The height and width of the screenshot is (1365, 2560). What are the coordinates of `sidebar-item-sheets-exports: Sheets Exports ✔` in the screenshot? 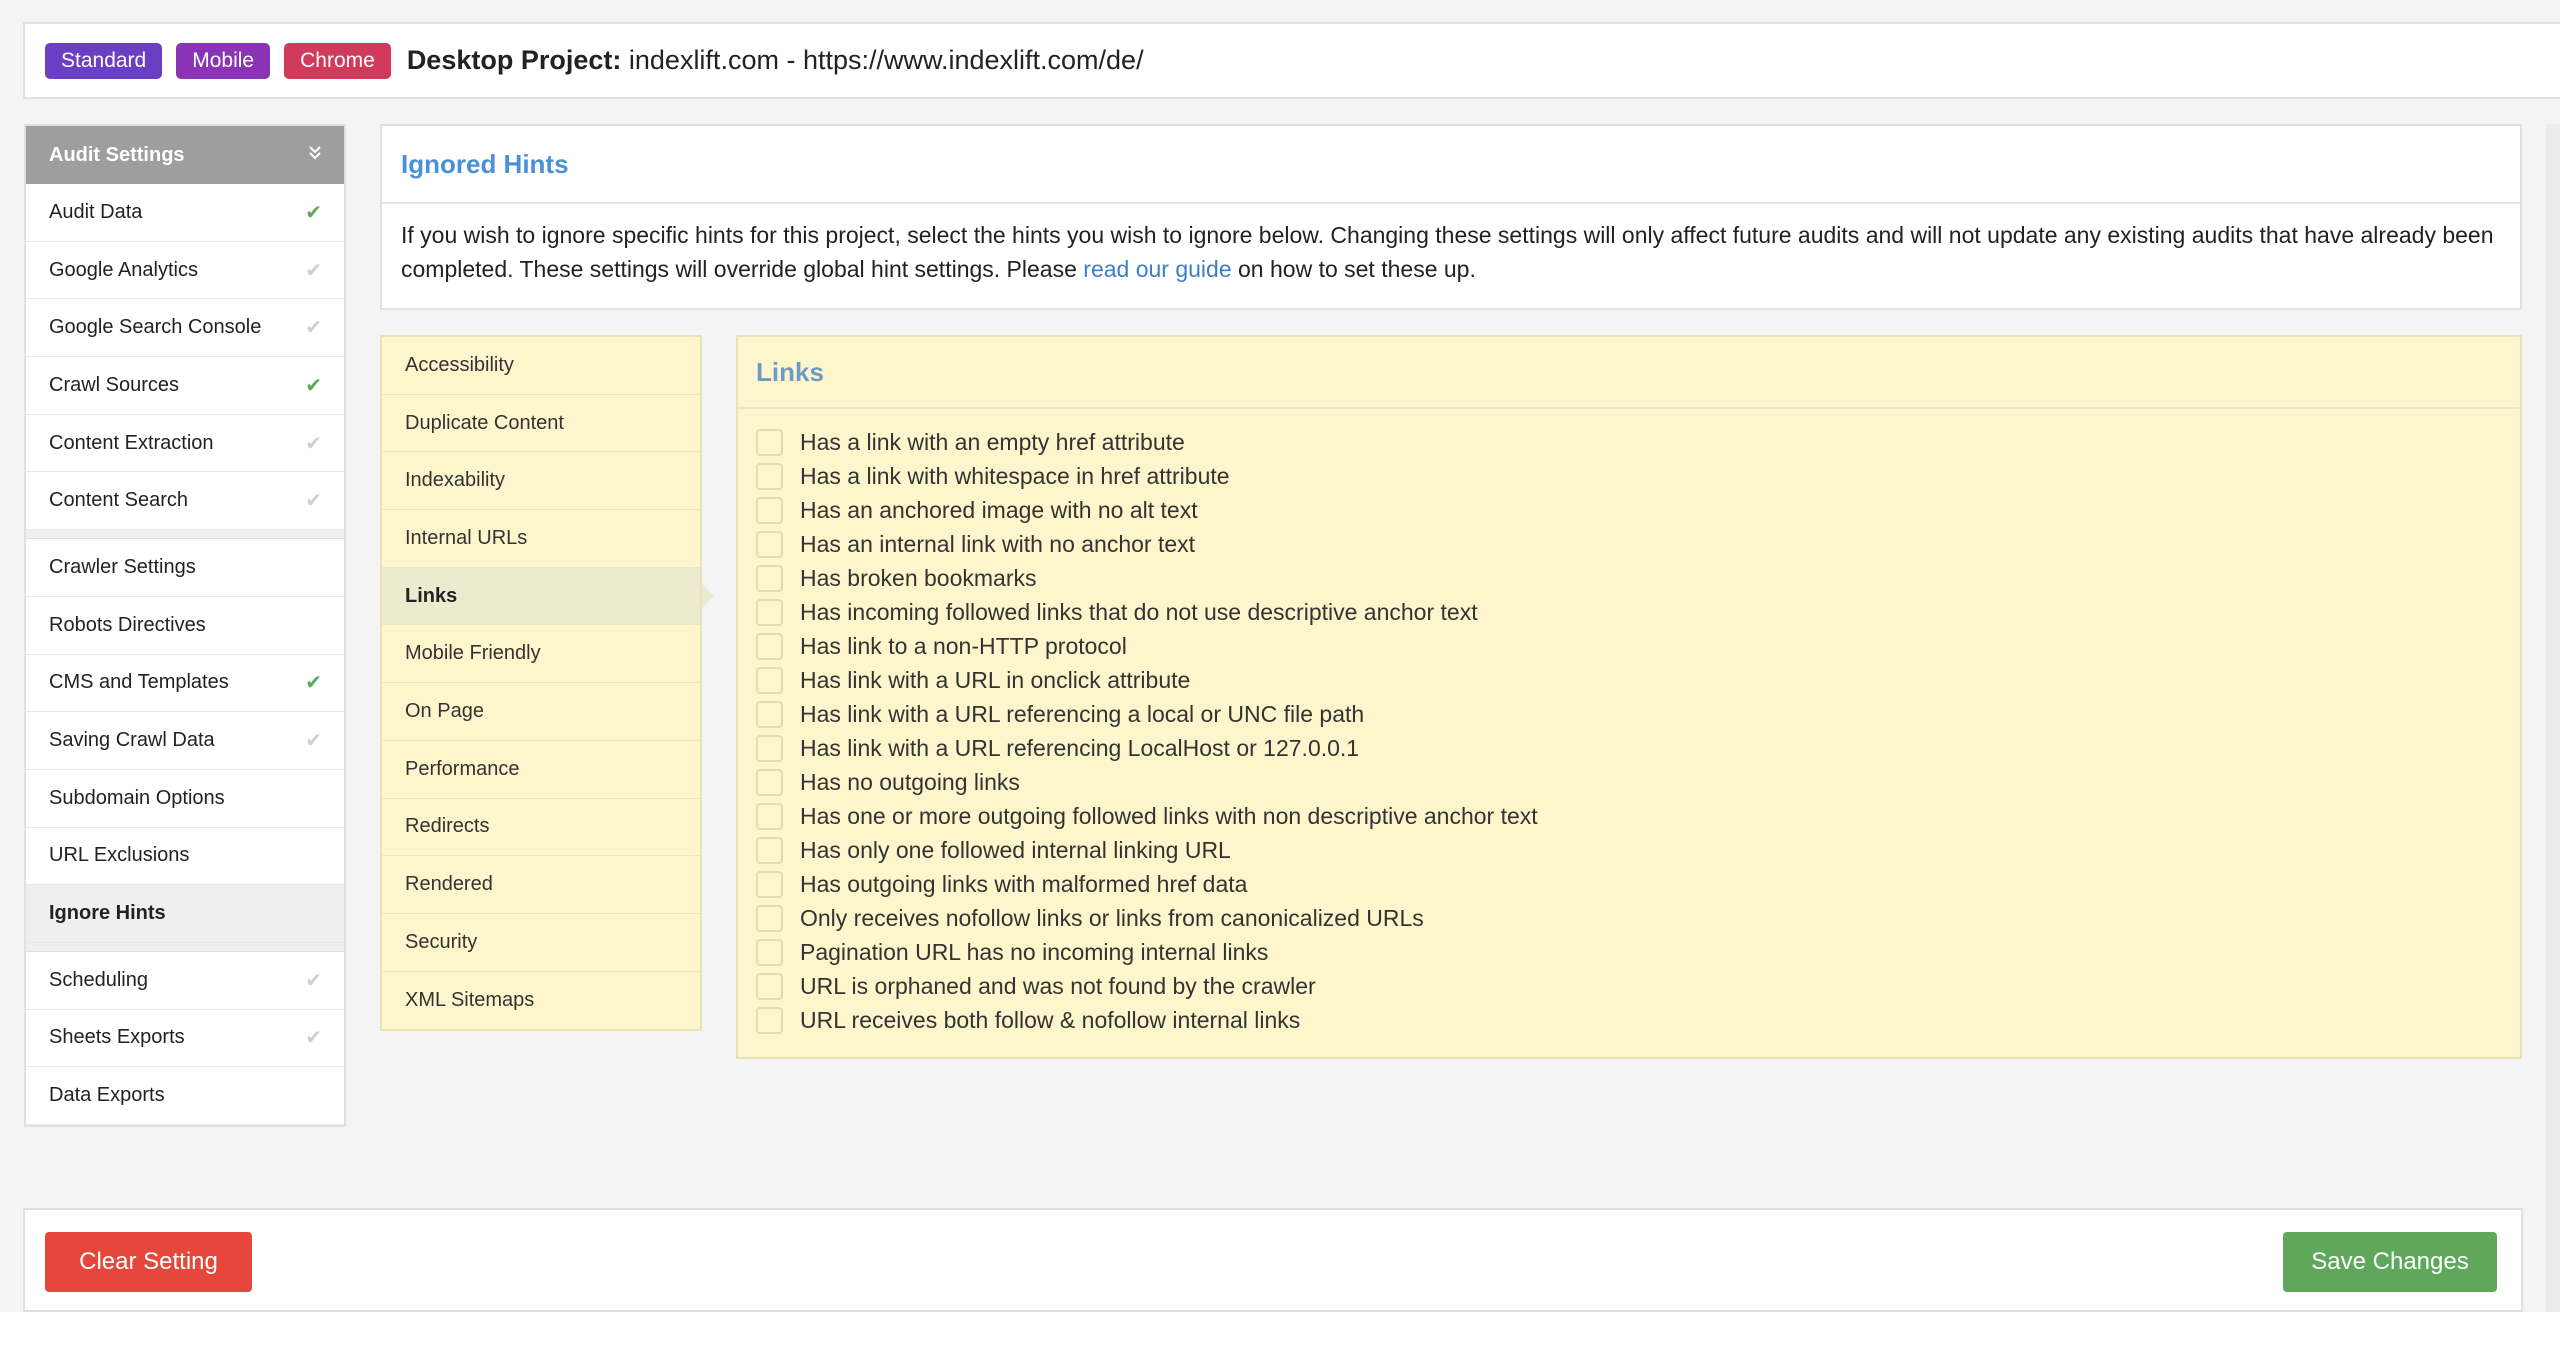 It's located at (185, 1039).